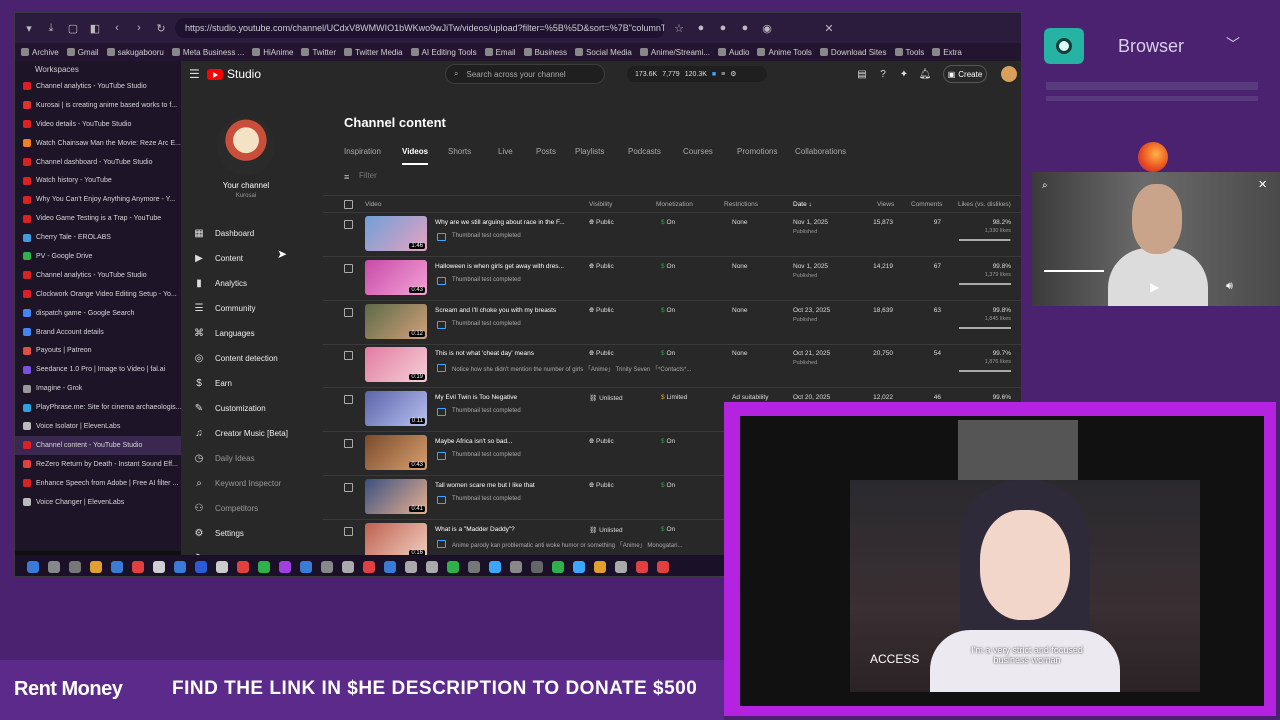 The image size is (1280, 720). What do you see at coordinates (674, 397) in the screenshot?
I see `monetization-value: $ Limited` at bounding box center [674, 397].